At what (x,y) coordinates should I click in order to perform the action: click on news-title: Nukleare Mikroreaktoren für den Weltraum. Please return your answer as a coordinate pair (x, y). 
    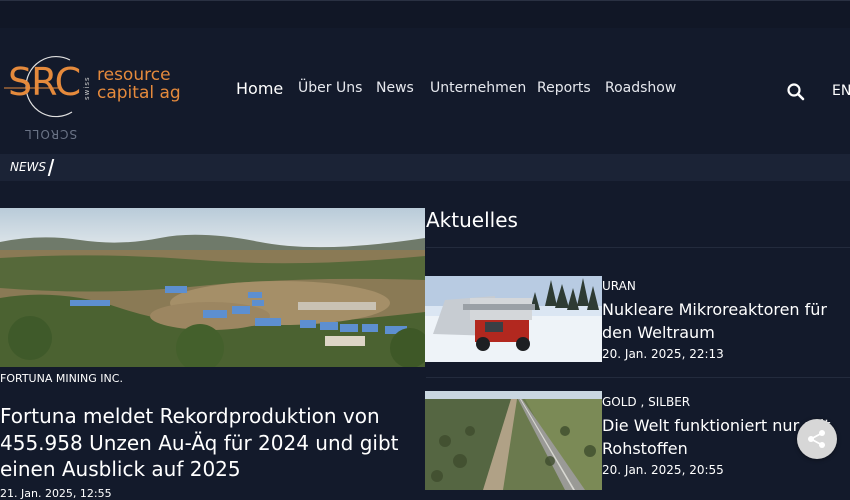
    Looking at the image, I should click on (724, 321).